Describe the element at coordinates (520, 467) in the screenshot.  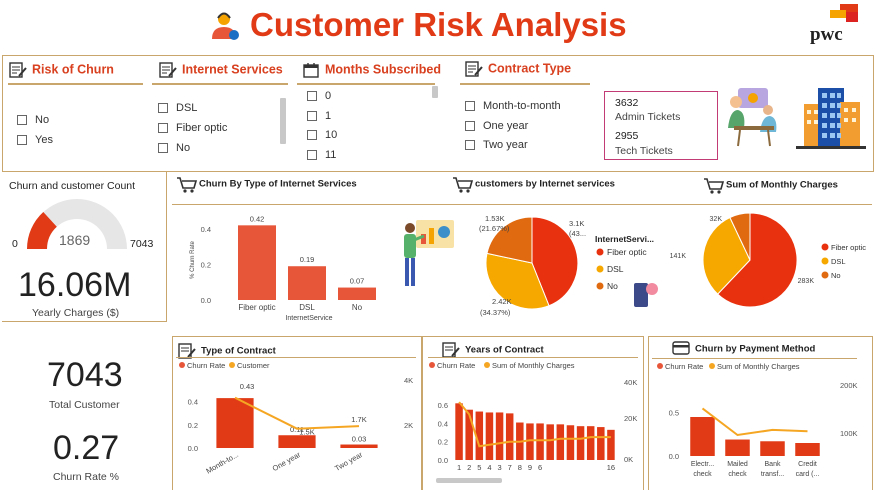
I see `x-tick-label: 8` at that location.